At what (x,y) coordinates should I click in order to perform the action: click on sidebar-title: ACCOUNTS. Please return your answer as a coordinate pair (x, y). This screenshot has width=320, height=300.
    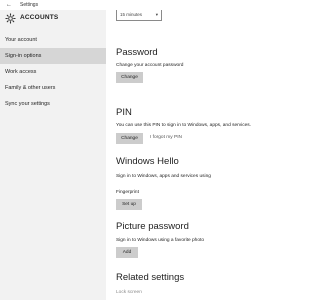
    Looking at the image, I should click on (39, 17).